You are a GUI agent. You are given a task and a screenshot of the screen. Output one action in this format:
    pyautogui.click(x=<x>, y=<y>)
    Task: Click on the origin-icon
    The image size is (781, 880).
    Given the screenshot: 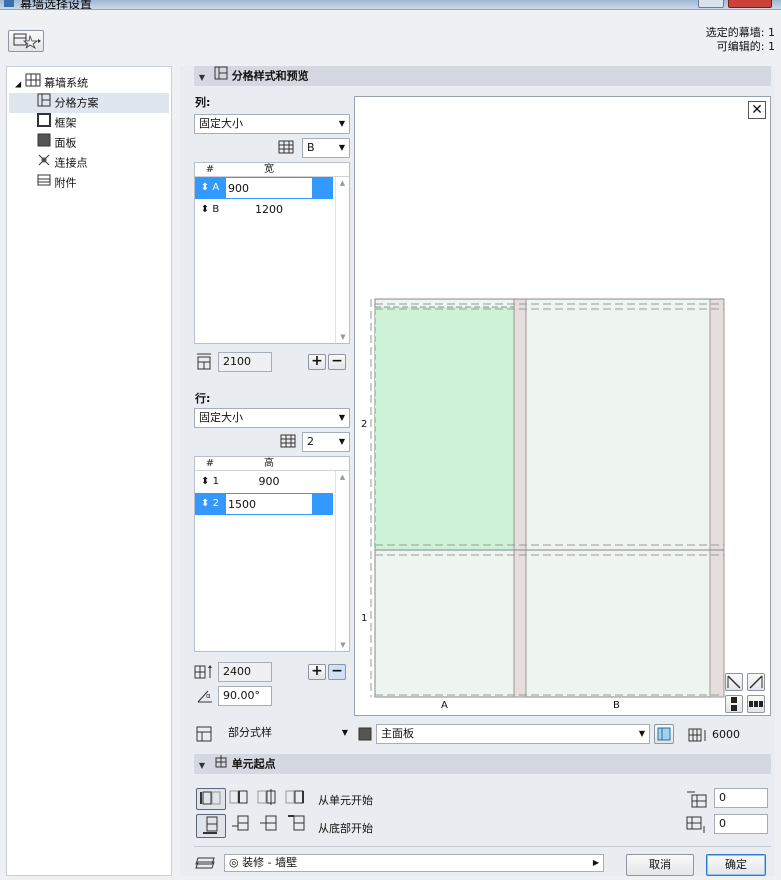 What is the action you would take?
    pyautogui.click(x=221, y=764)
    